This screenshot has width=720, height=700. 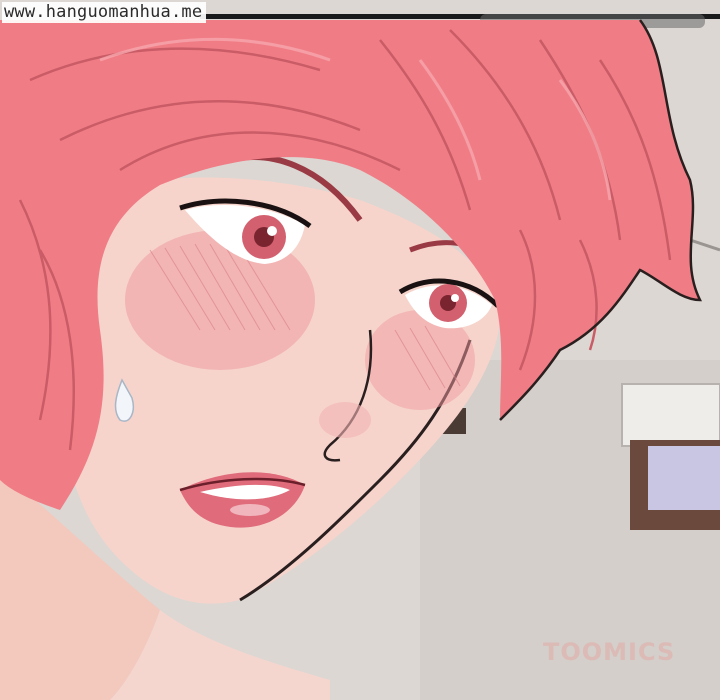 I want to click on nose-highlight, so click(x=345, y=420).